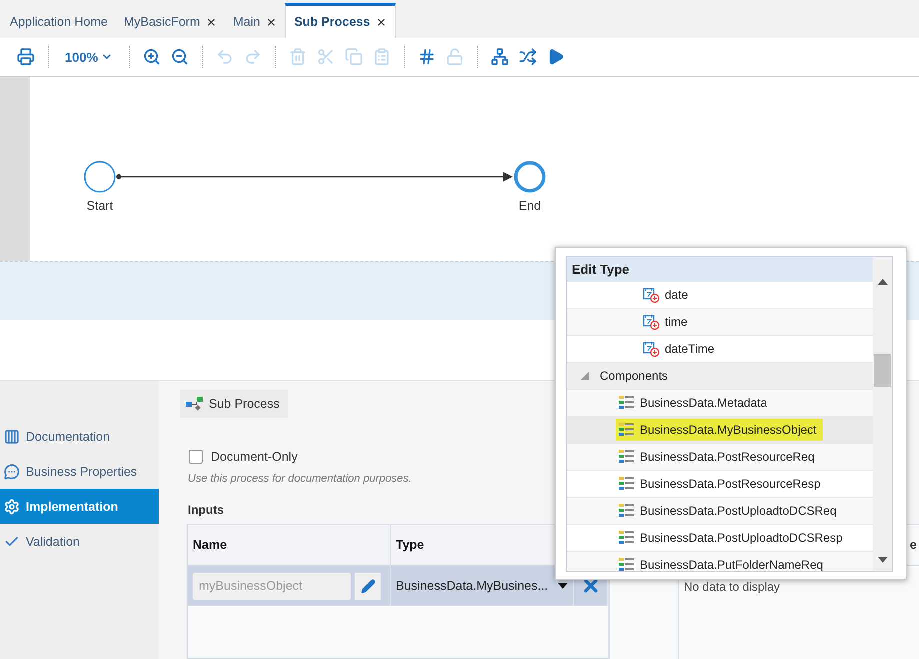  Describe the element at coordinates (563, 586) in the screenshot. I see `caret-icon` at that location.